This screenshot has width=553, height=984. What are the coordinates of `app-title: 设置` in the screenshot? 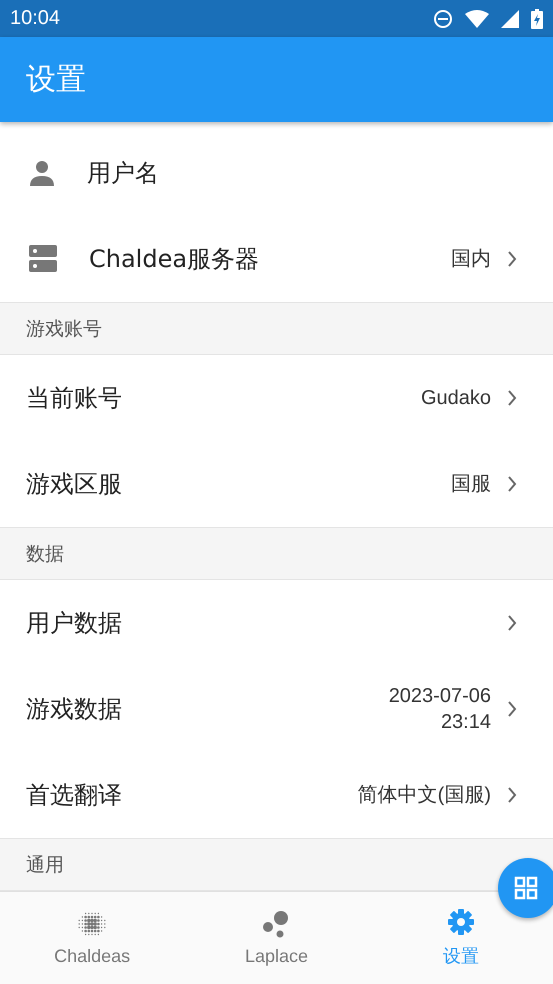 It's located at (56, 80).